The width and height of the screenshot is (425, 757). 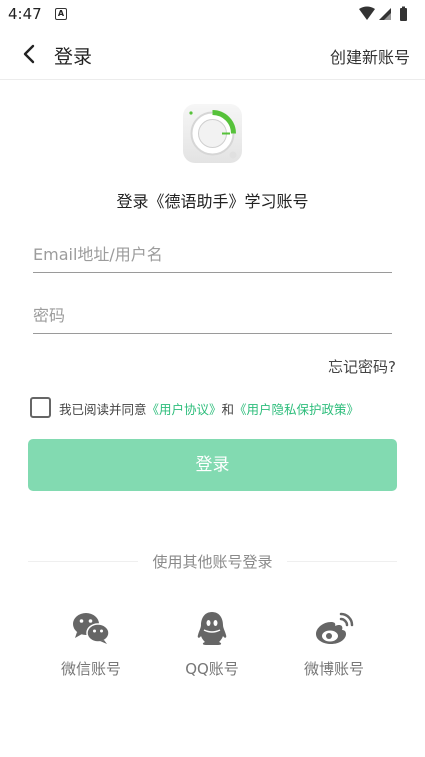 I want to click on agreement-conjunction: 和, so click(x=228, y=409).